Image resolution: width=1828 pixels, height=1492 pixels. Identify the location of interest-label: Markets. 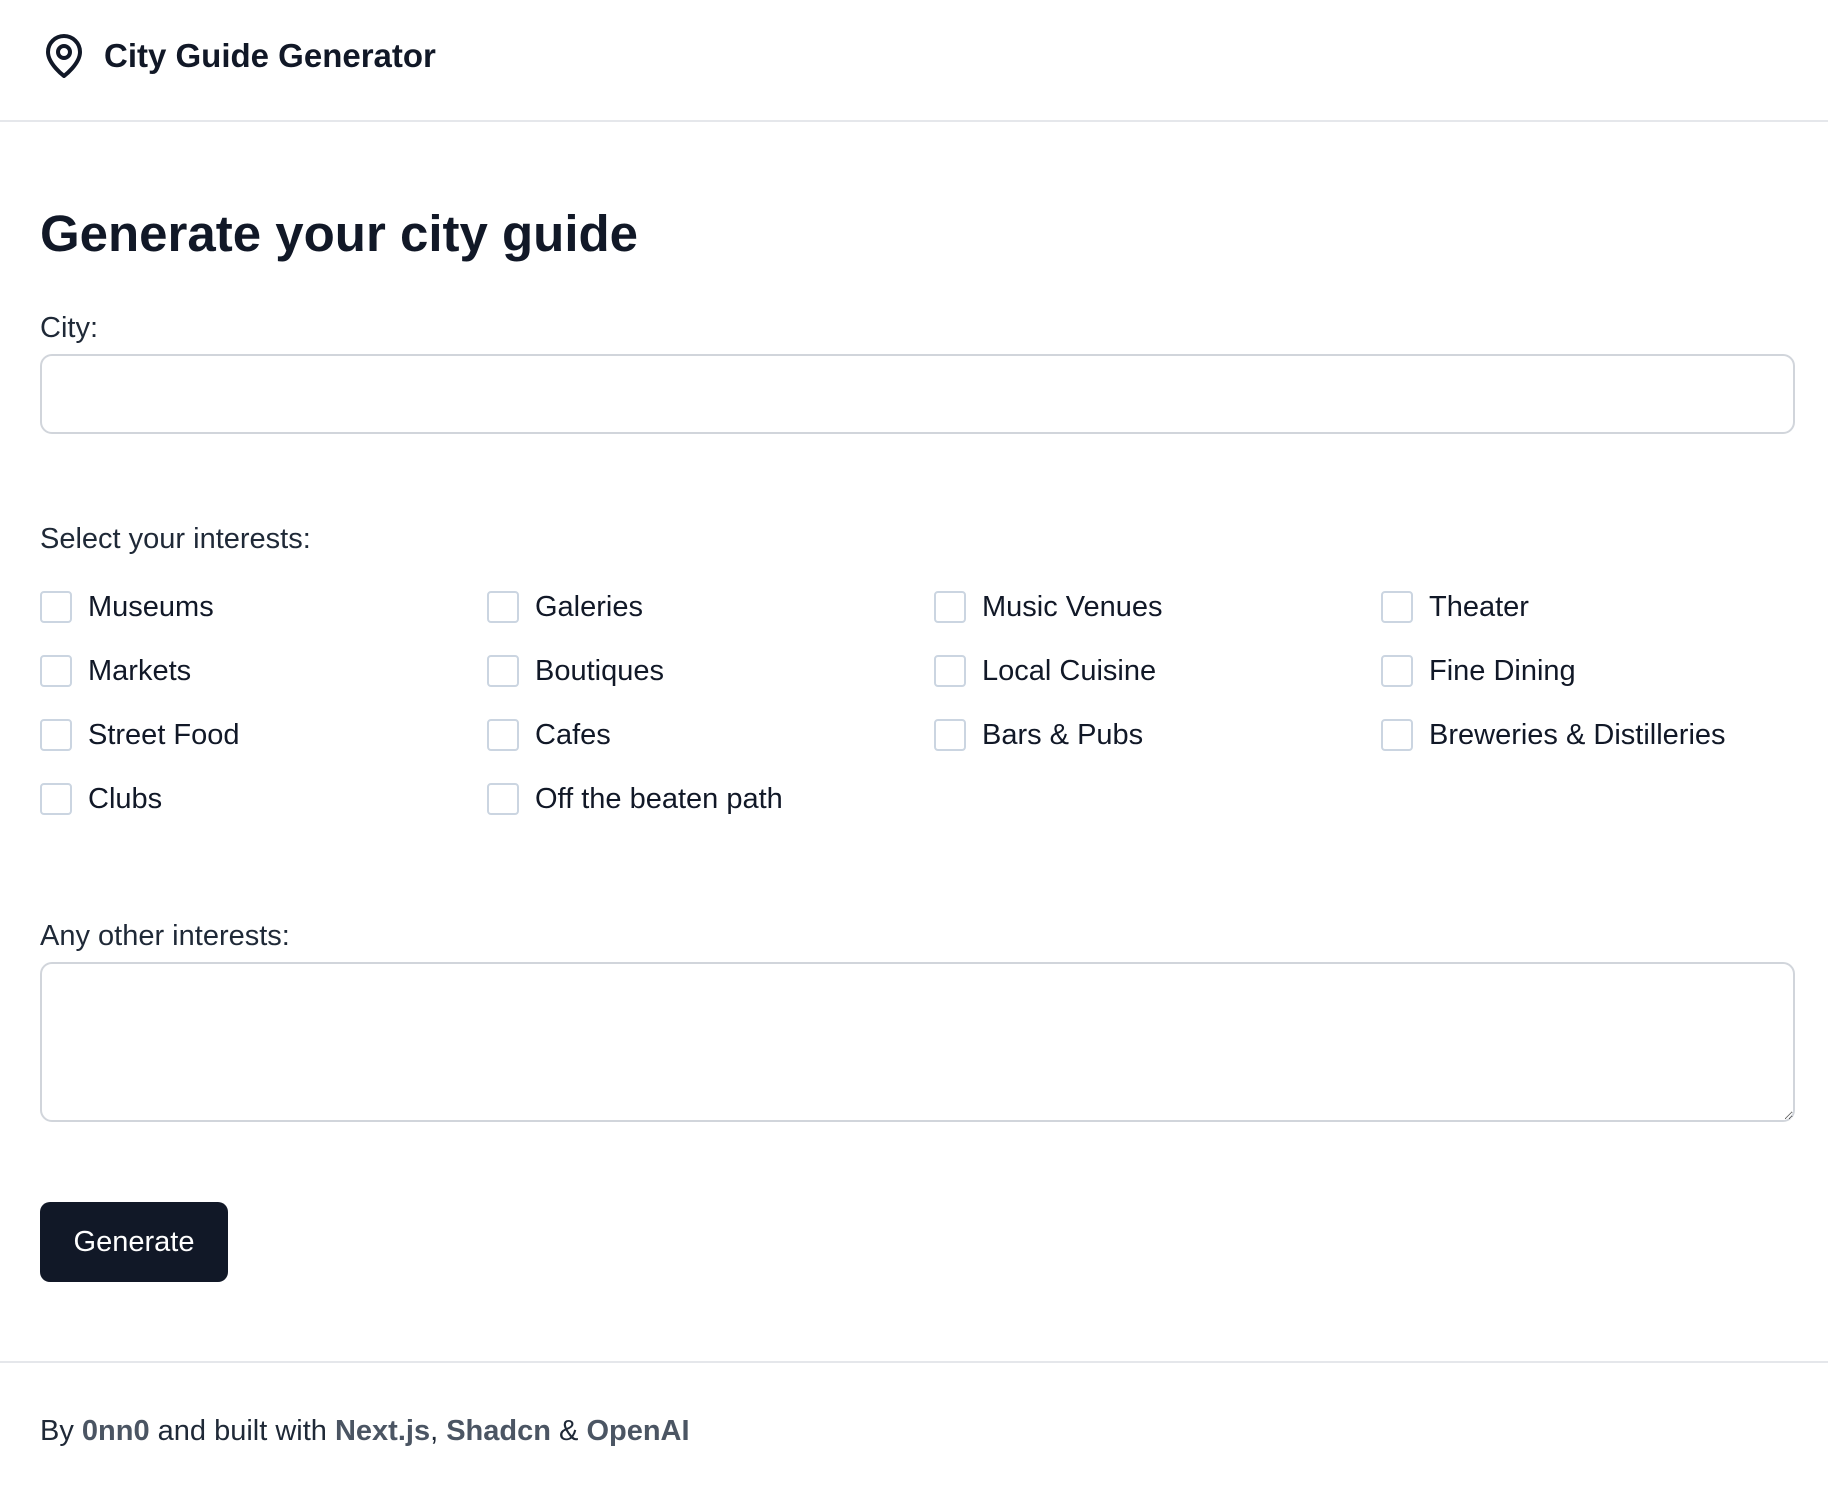
(140, 671).